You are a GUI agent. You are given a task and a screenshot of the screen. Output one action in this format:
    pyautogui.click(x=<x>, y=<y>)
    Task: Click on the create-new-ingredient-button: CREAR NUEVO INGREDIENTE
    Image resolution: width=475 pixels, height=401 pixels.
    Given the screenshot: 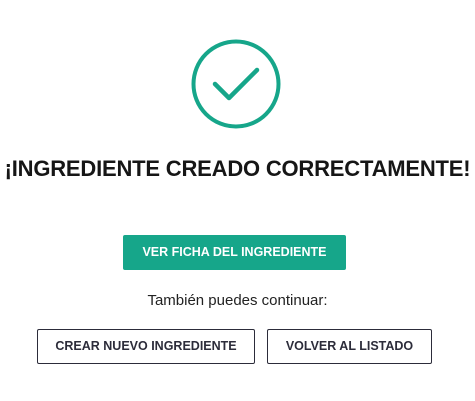 What is the action you would take?
    pyautogui.click(x=146, y=346)
    